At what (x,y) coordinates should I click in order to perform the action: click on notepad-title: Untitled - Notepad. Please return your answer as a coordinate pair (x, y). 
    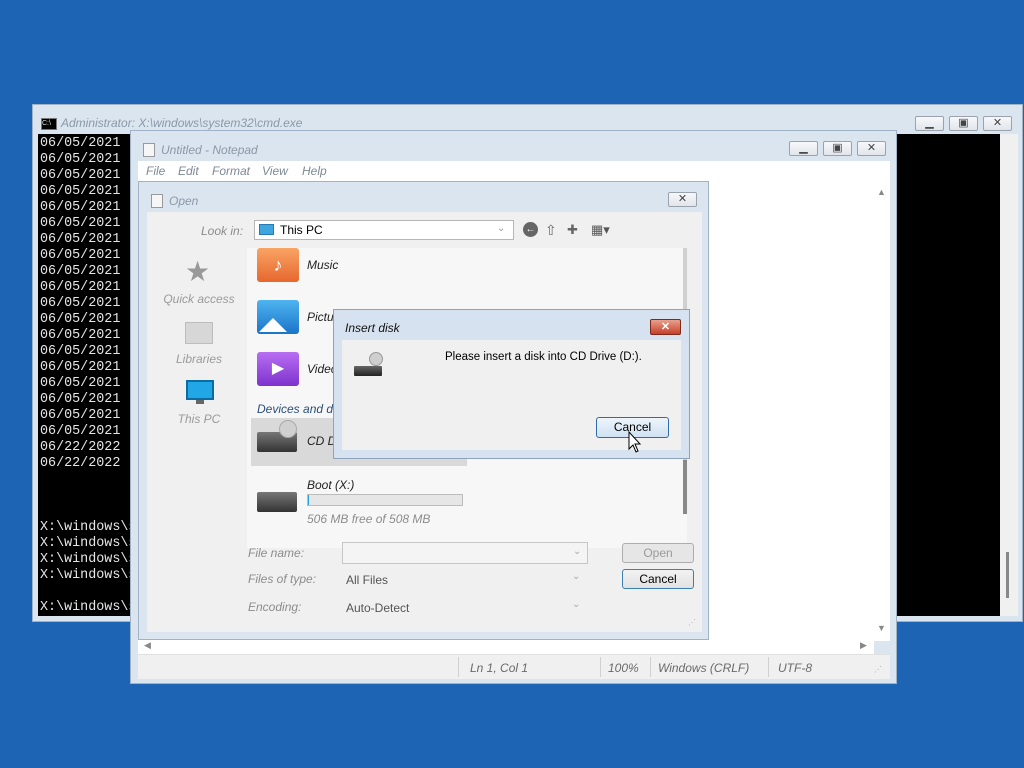
    Looking at the image, I should click on (209, 150).